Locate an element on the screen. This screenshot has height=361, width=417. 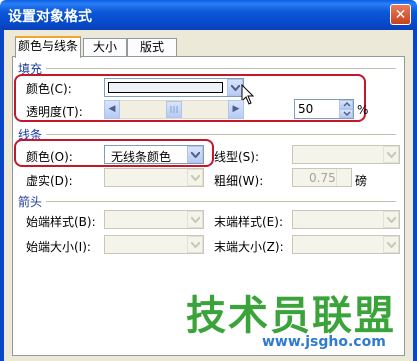
fill-color-dropdown is located at coordinates (174, 87).